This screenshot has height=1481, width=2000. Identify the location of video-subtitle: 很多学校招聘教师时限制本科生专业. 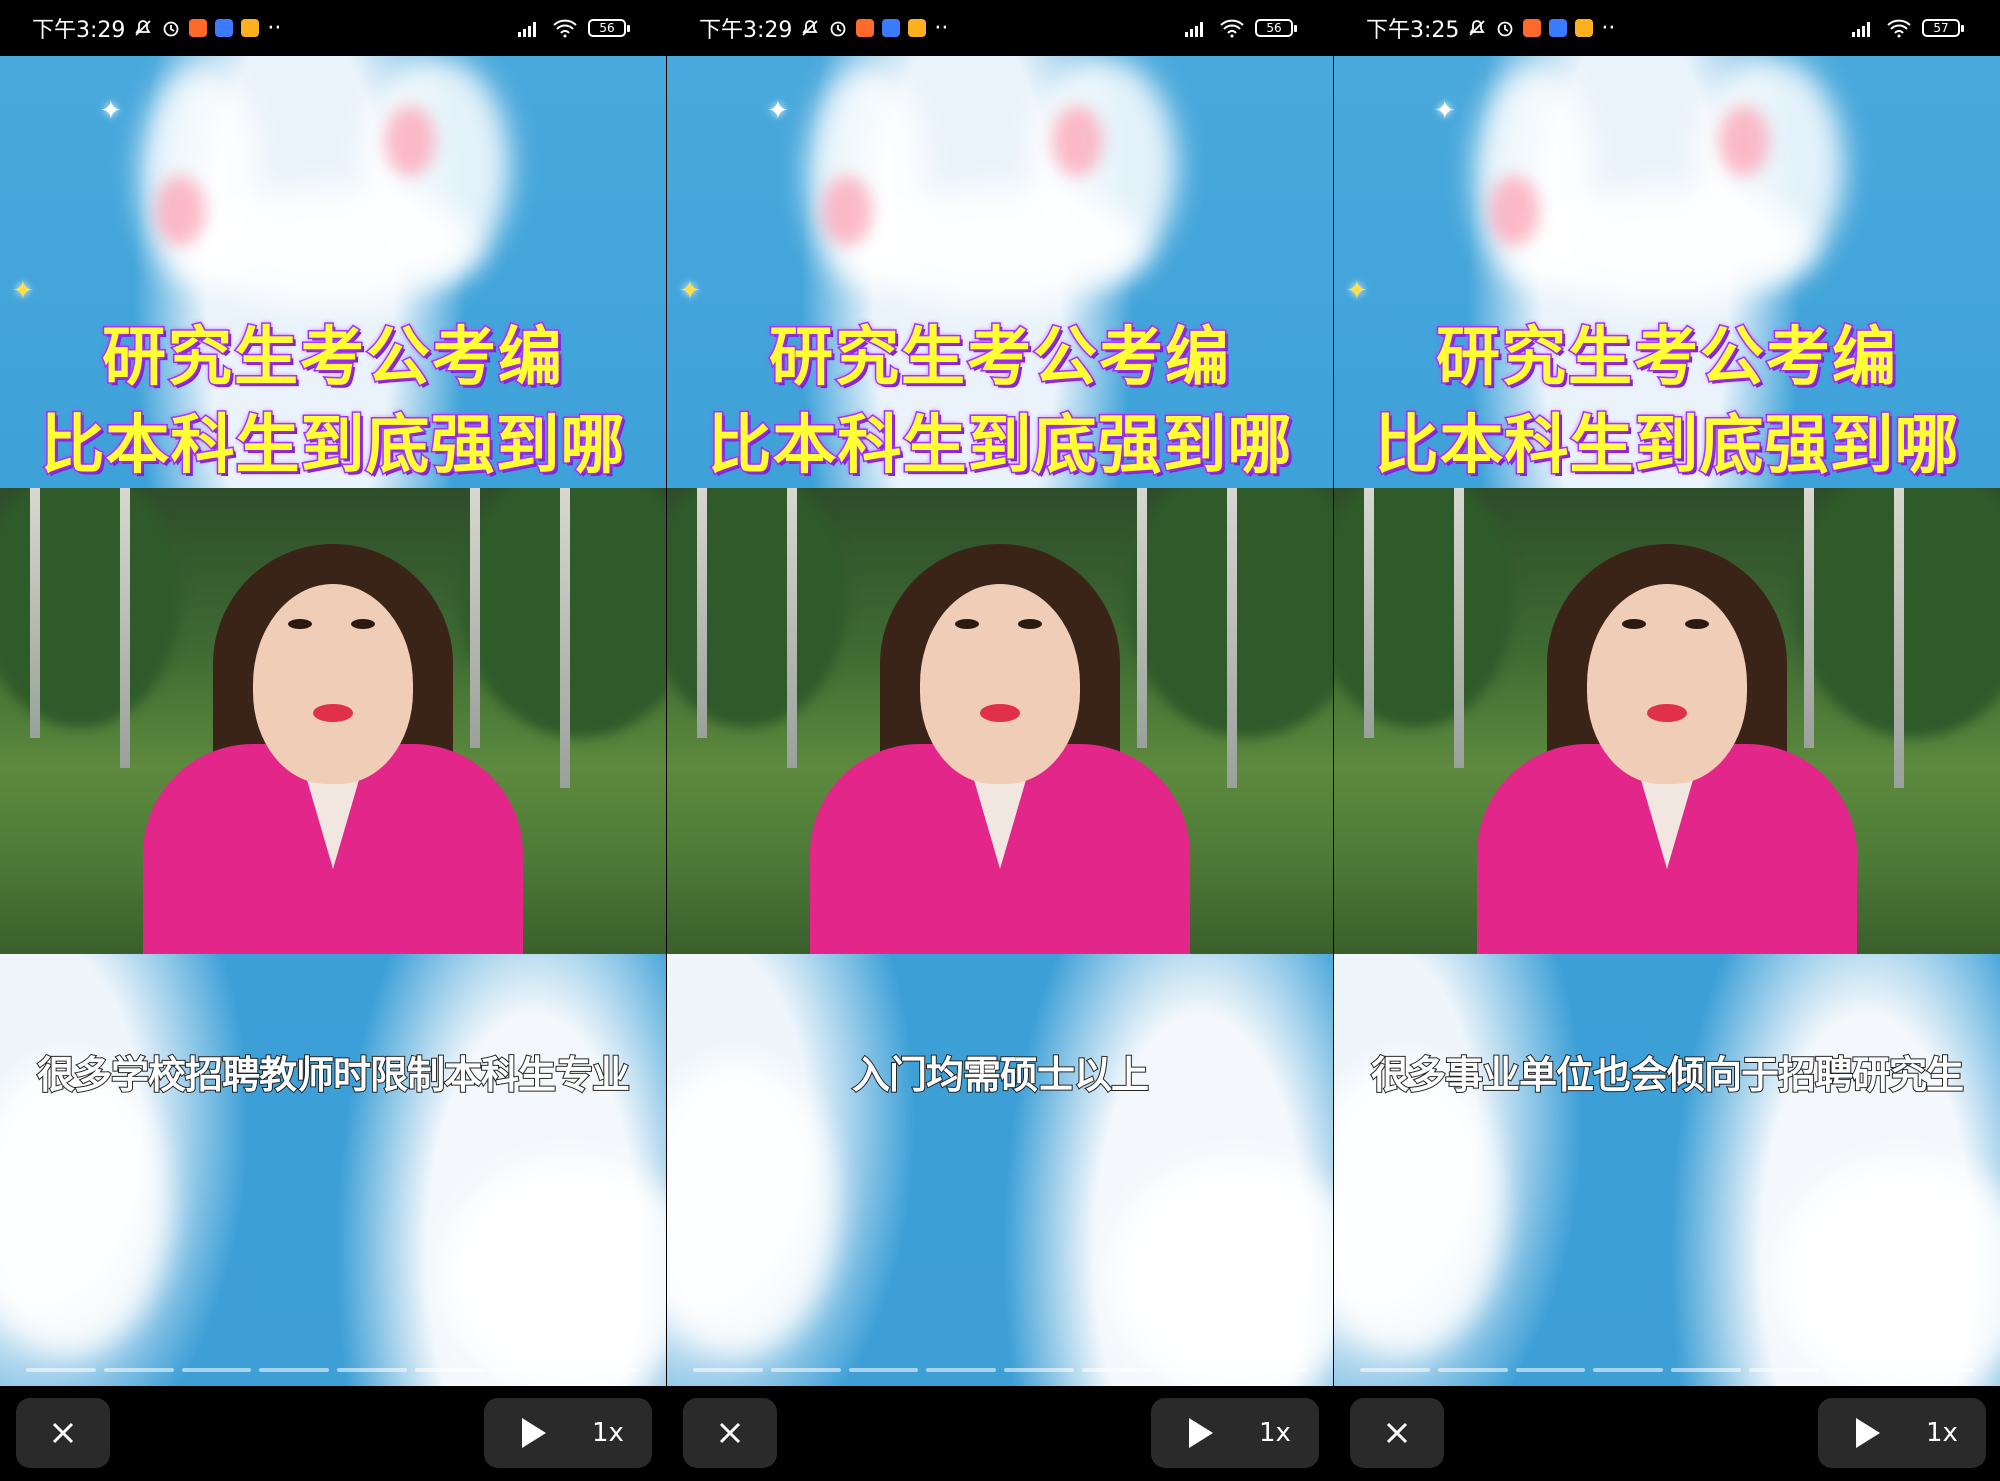
(333, 1075).